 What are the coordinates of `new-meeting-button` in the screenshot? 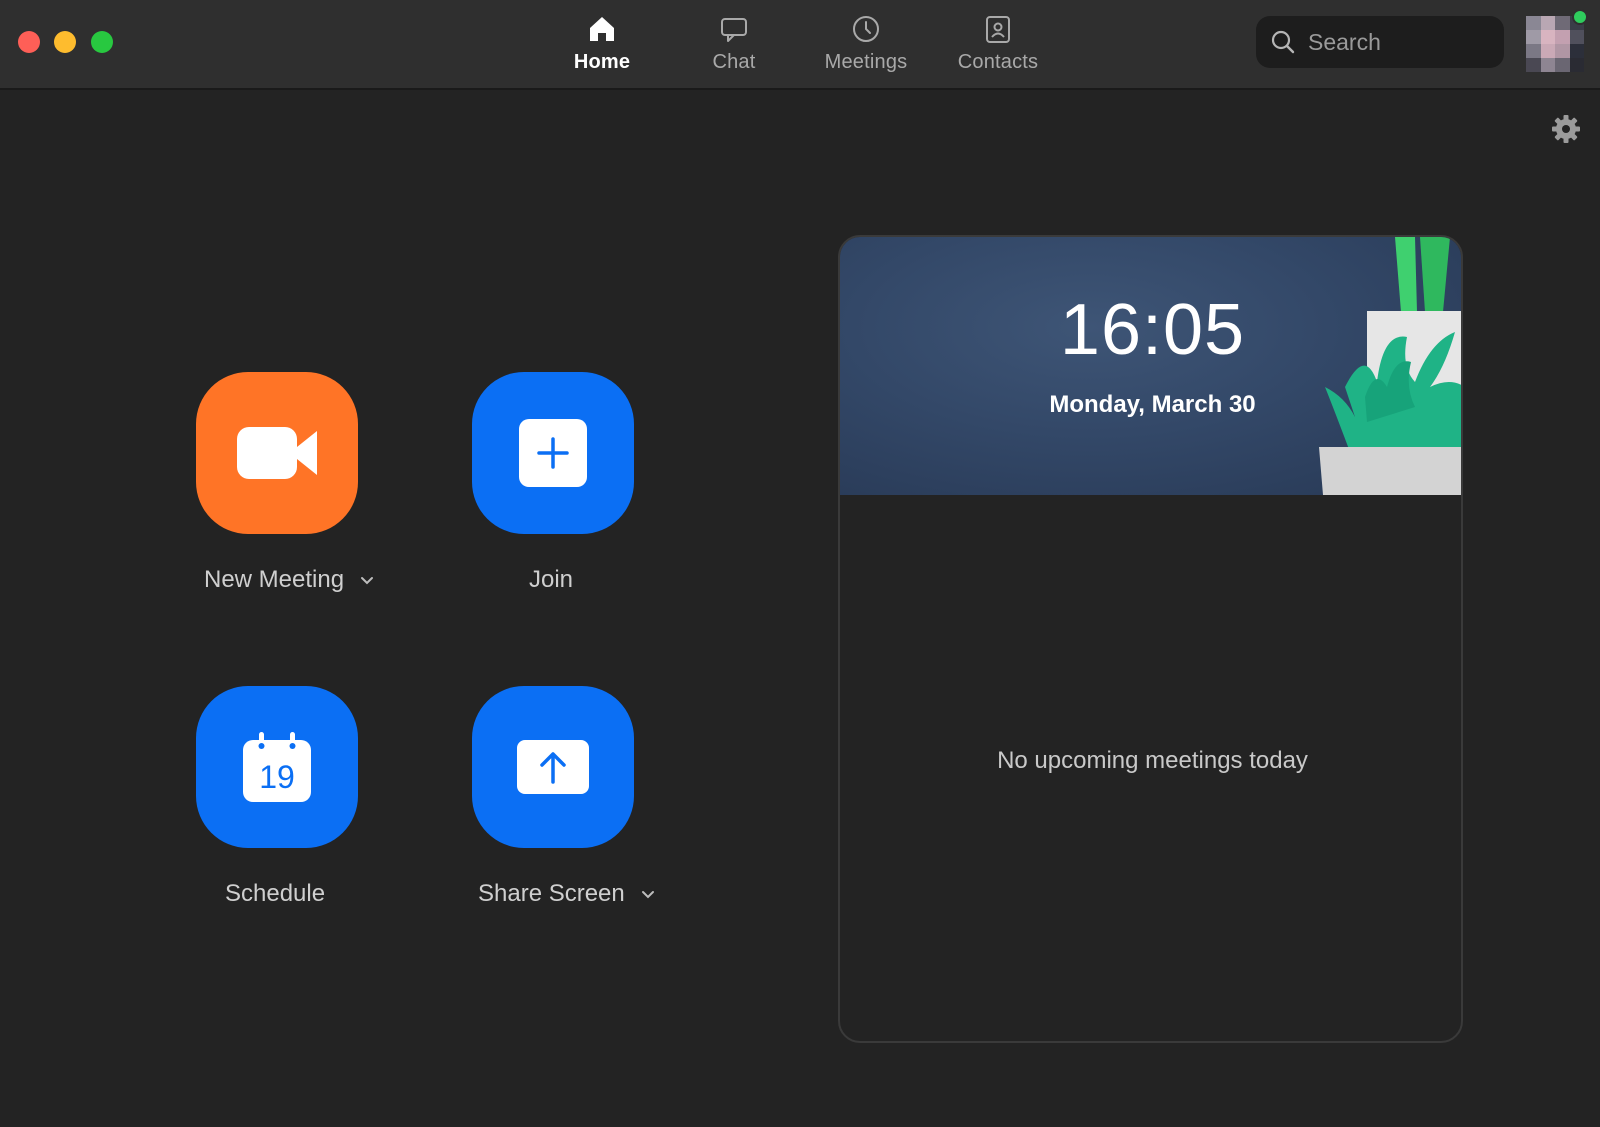 It's located at (277, 453).